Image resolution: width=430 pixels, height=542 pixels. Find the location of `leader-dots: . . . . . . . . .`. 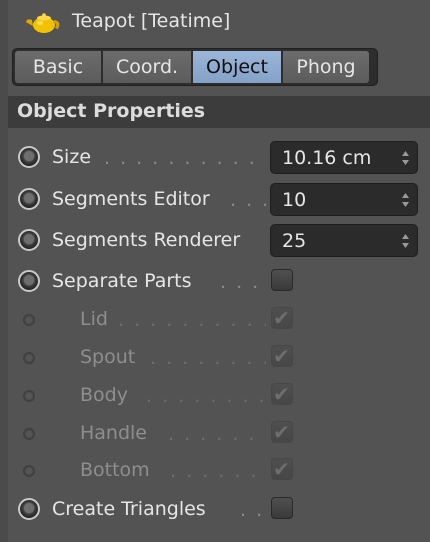

leader-dots: . . . . . . . . . is located at coordinates (217, 434).